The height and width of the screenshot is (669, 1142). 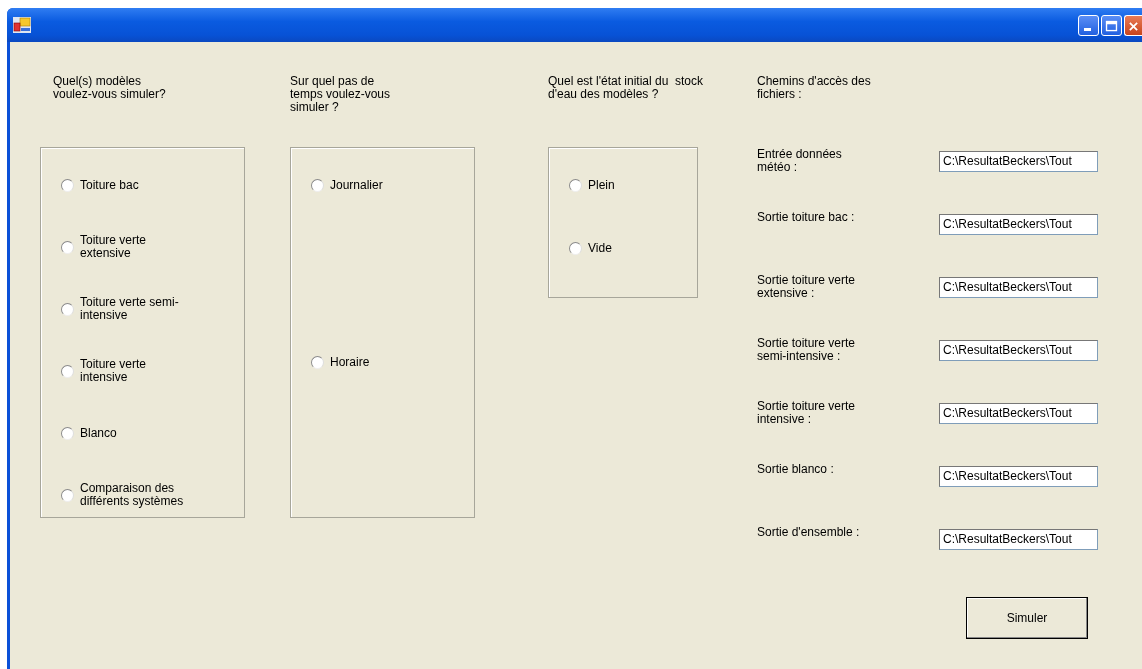 I want to click on radio-label: Plein, so click(x=601, y=185).